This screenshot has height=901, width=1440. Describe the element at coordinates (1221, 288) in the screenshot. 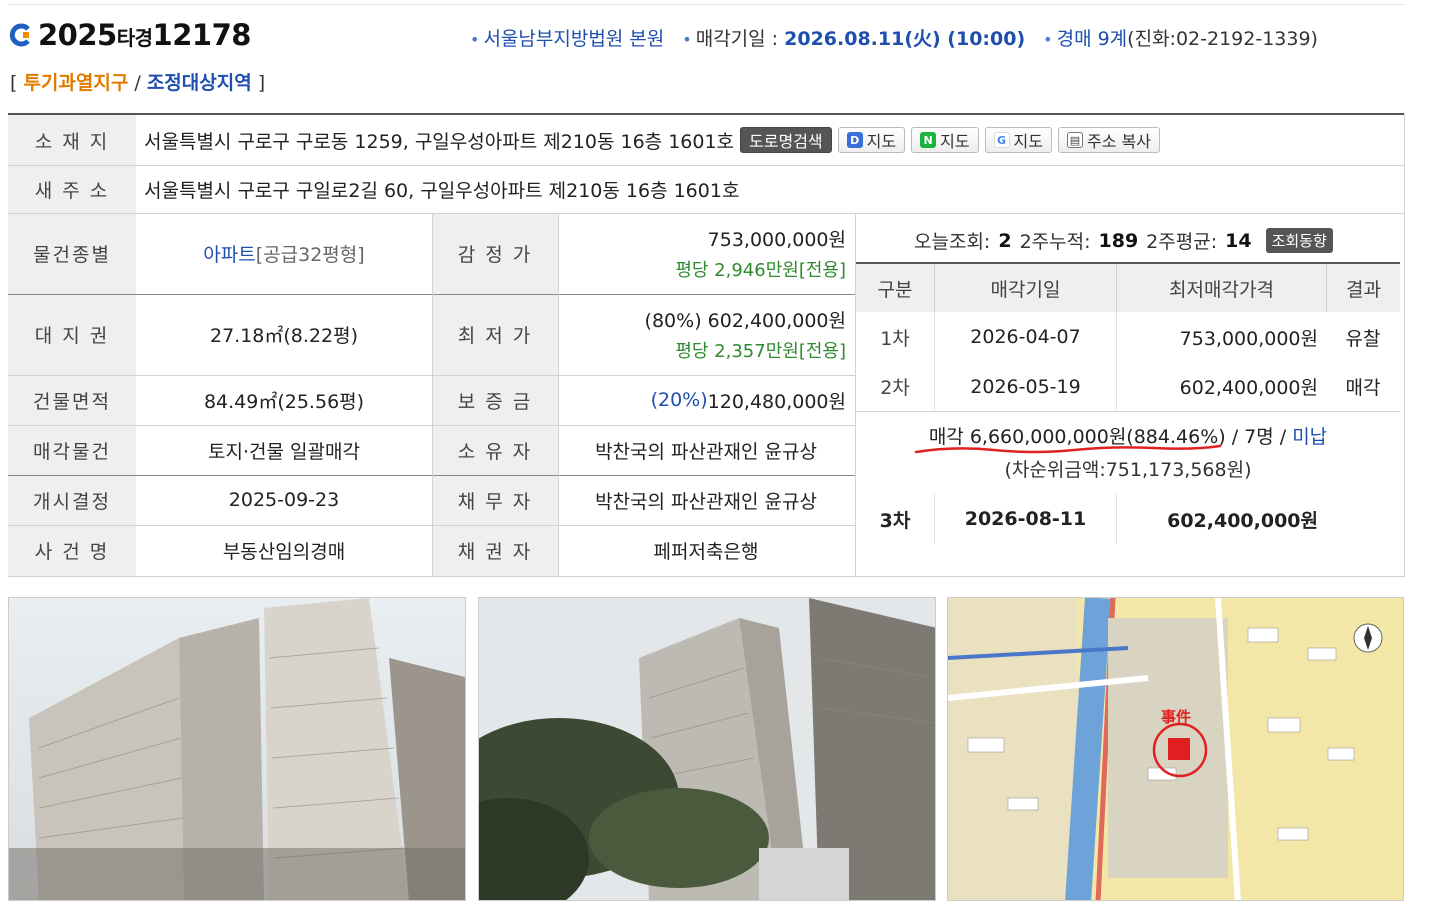

I see `history-col-price: 최저매각가격` at that location.